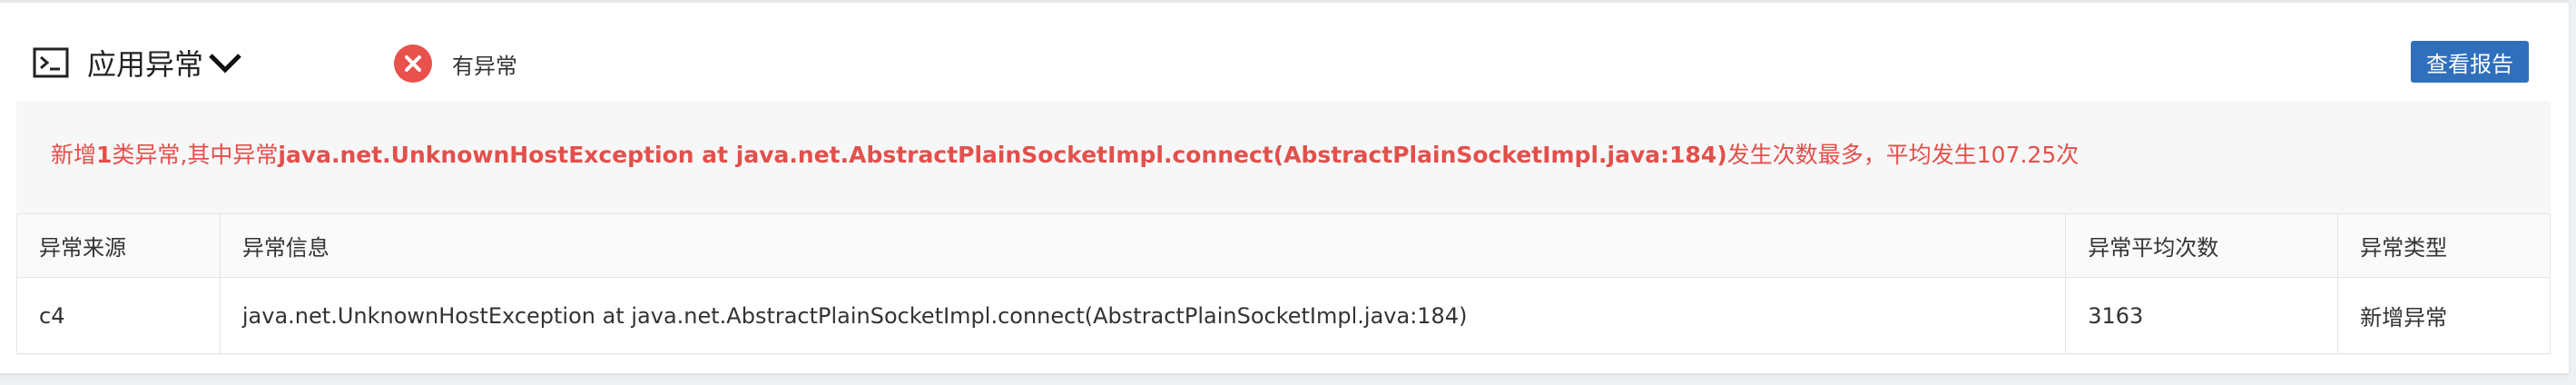 The height and width of the screenshot is (385, 2576). I want to click on view-report-button: 查看报告, so click(2470, 62).